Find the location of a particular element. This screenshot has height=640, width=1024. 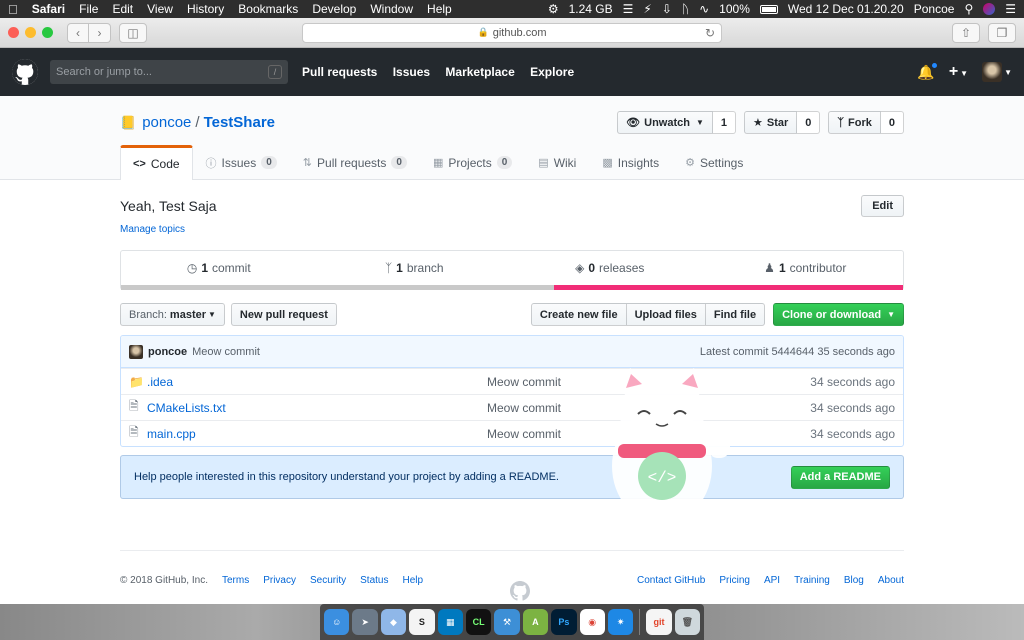

search-input is located at coordinates (162, 72).